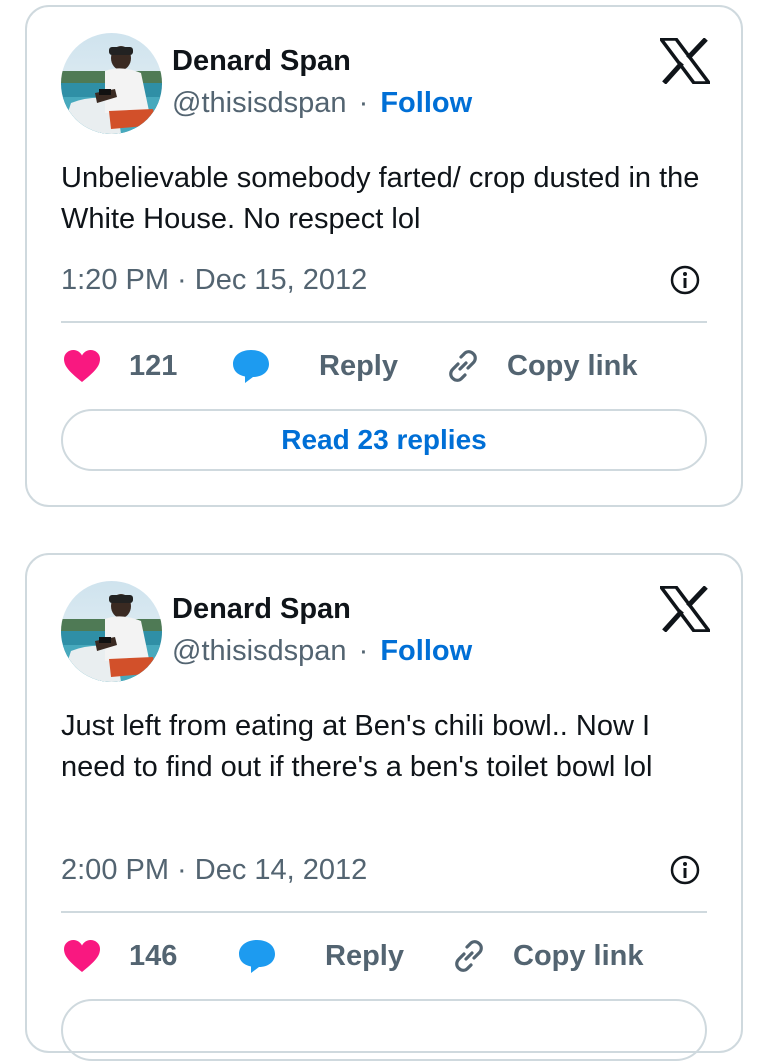 This screenshot has height=1061, width=768. What do you see at coordinates (384, 280) in the screenshot?
I see `meta-row: 1:20 PM · Dec 15, 2012` at bounding box center [384, 280].